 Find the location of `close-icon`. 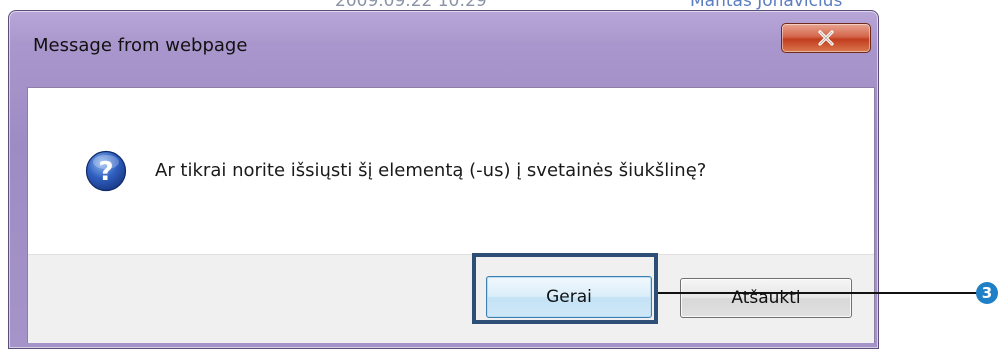

close-icon is located at coordinates (826, 38).